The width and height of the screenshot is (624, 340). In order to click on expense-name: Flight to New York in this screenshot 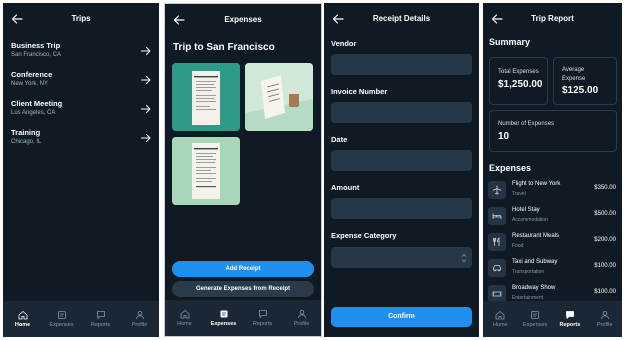, I will do `click(536, 184)`.